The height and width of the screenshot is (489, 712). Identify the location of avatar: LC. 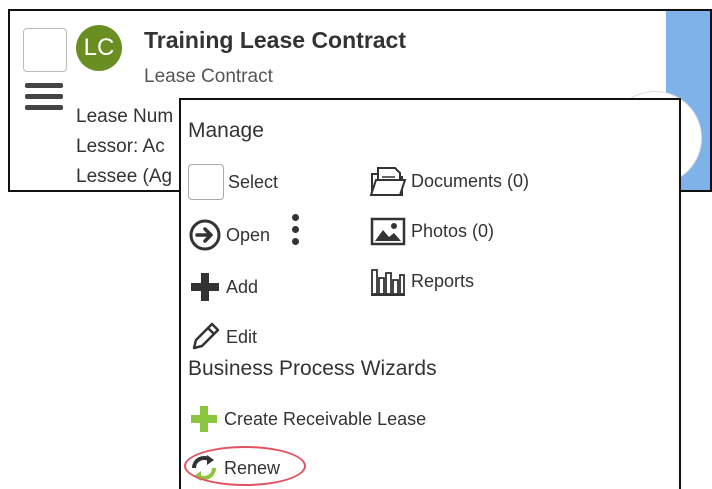
(99, 48).